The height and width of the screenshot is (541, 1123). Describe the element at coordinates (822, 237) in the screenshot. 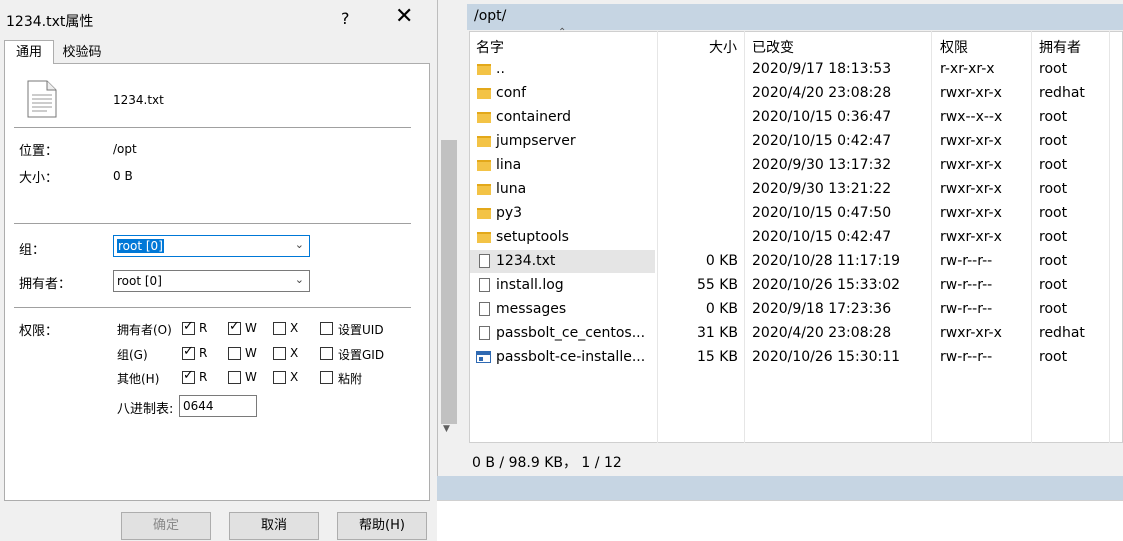

I see `file-changed-cell: 2020/10/15 0:42:47` at that location.